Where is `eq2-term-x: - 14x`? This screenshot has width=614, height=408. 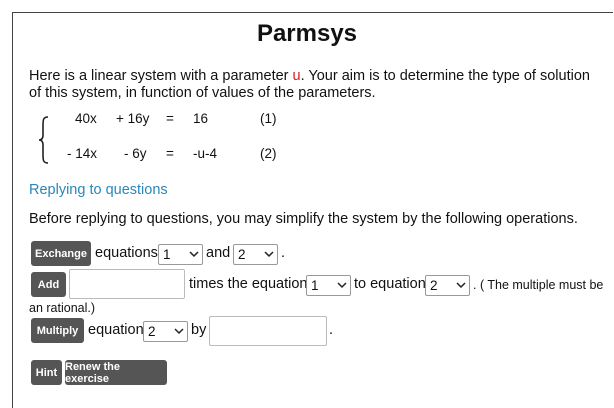 eq2-term-x: - 14x is located at coordinates (82, 153).